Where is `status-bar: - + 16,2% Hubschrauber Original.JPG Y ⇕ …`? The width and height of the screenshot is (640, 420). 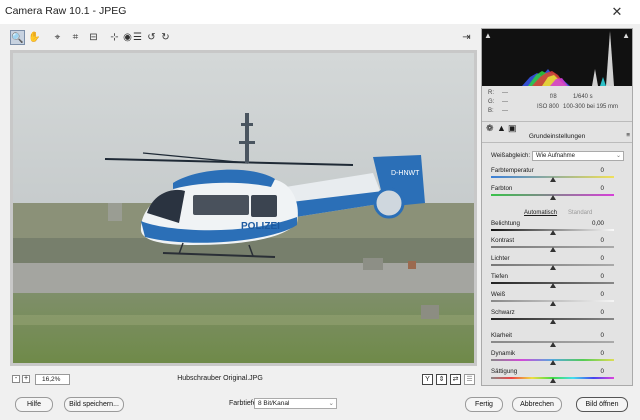
status-bar: - + 16,2% Hubschrauber Original.JPG Y ⇕ … is located at coordinates (243, 380).